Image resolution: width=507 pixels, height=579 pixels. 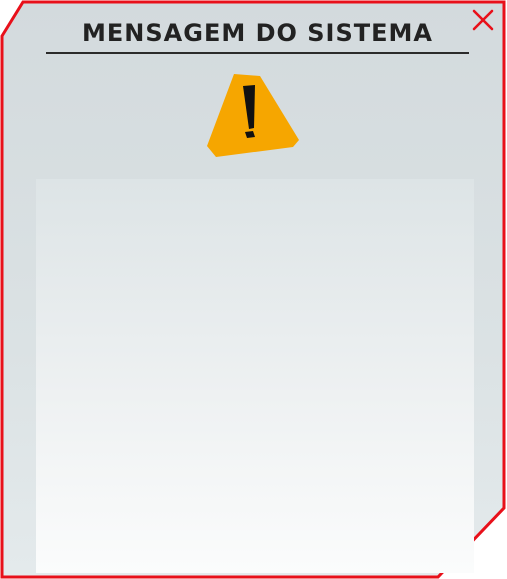 What do you see at coordinates (257, 53) in the screenshot?
I see `title-divider` at bounding box center [257, 53].